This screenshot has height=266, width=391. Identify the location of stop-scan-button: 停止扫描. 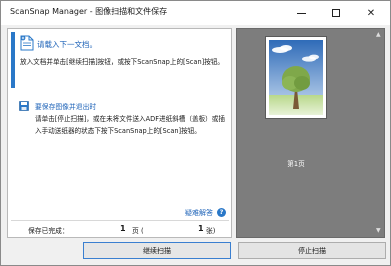
(312, 250).